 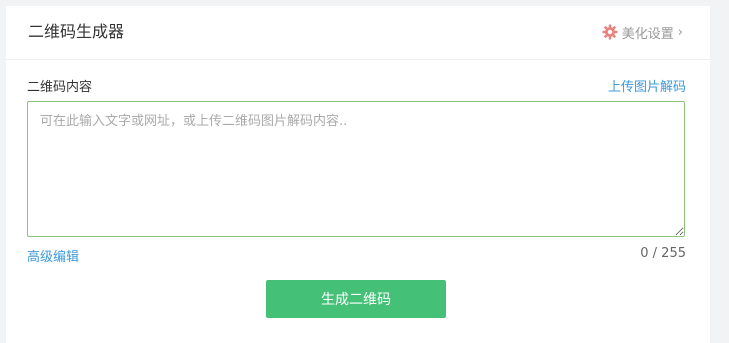 What do you see at coordinates (60, 87) in the screenshot?
I see `qr-content-label: 二维码内容` at bounding box center [60, 87].